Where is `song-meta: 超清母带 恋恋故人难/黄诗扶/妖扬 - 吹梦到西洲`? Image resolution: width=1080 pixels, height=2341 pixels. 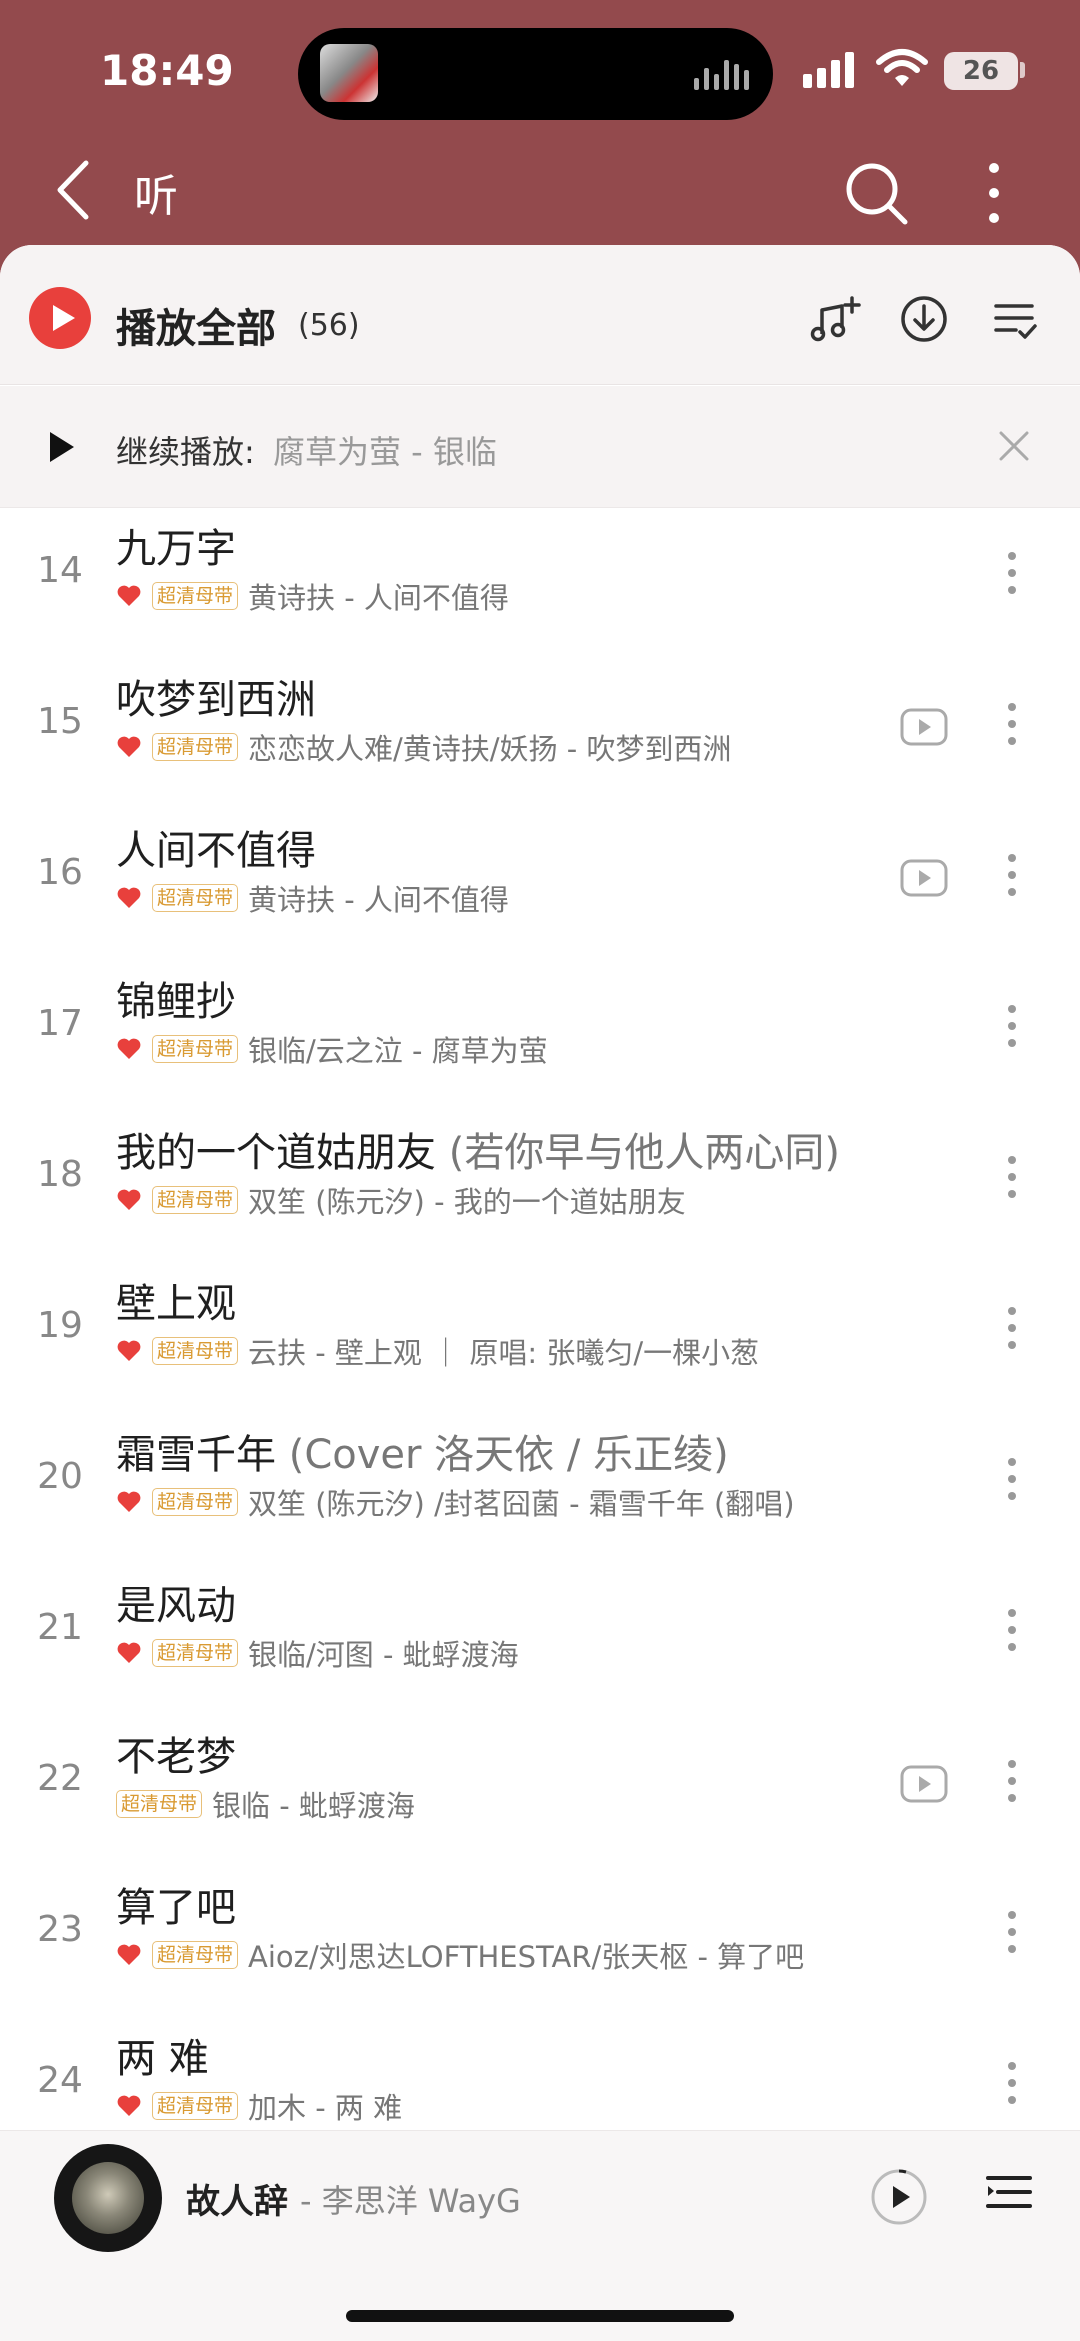
song-meta: 超清母带 恋恋故人难/黄诗扶/妖扬 - 吹梦到西洲 is located at coordinates (424, 747).